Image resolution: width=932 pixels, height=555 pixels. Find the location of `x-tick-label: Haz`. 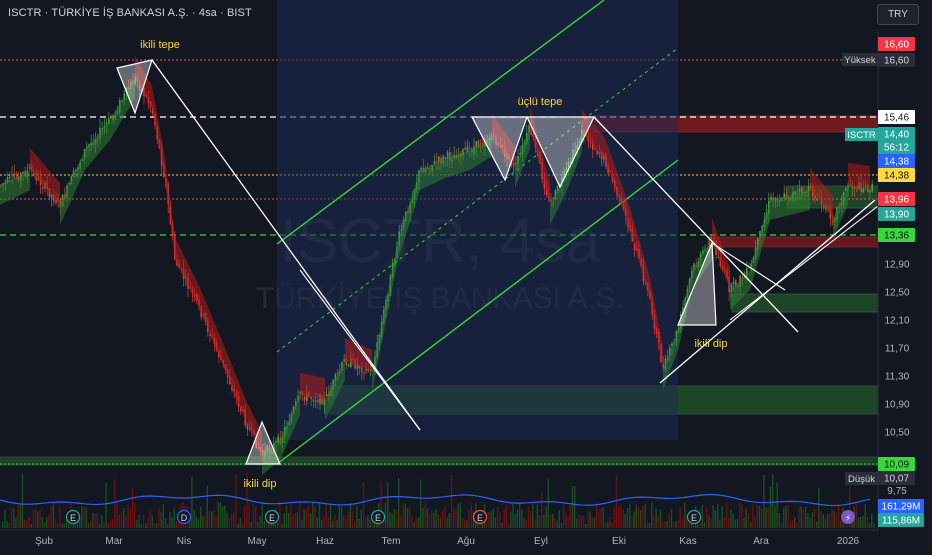

x-tick-label: Haz is located at coordinates (325, 541).